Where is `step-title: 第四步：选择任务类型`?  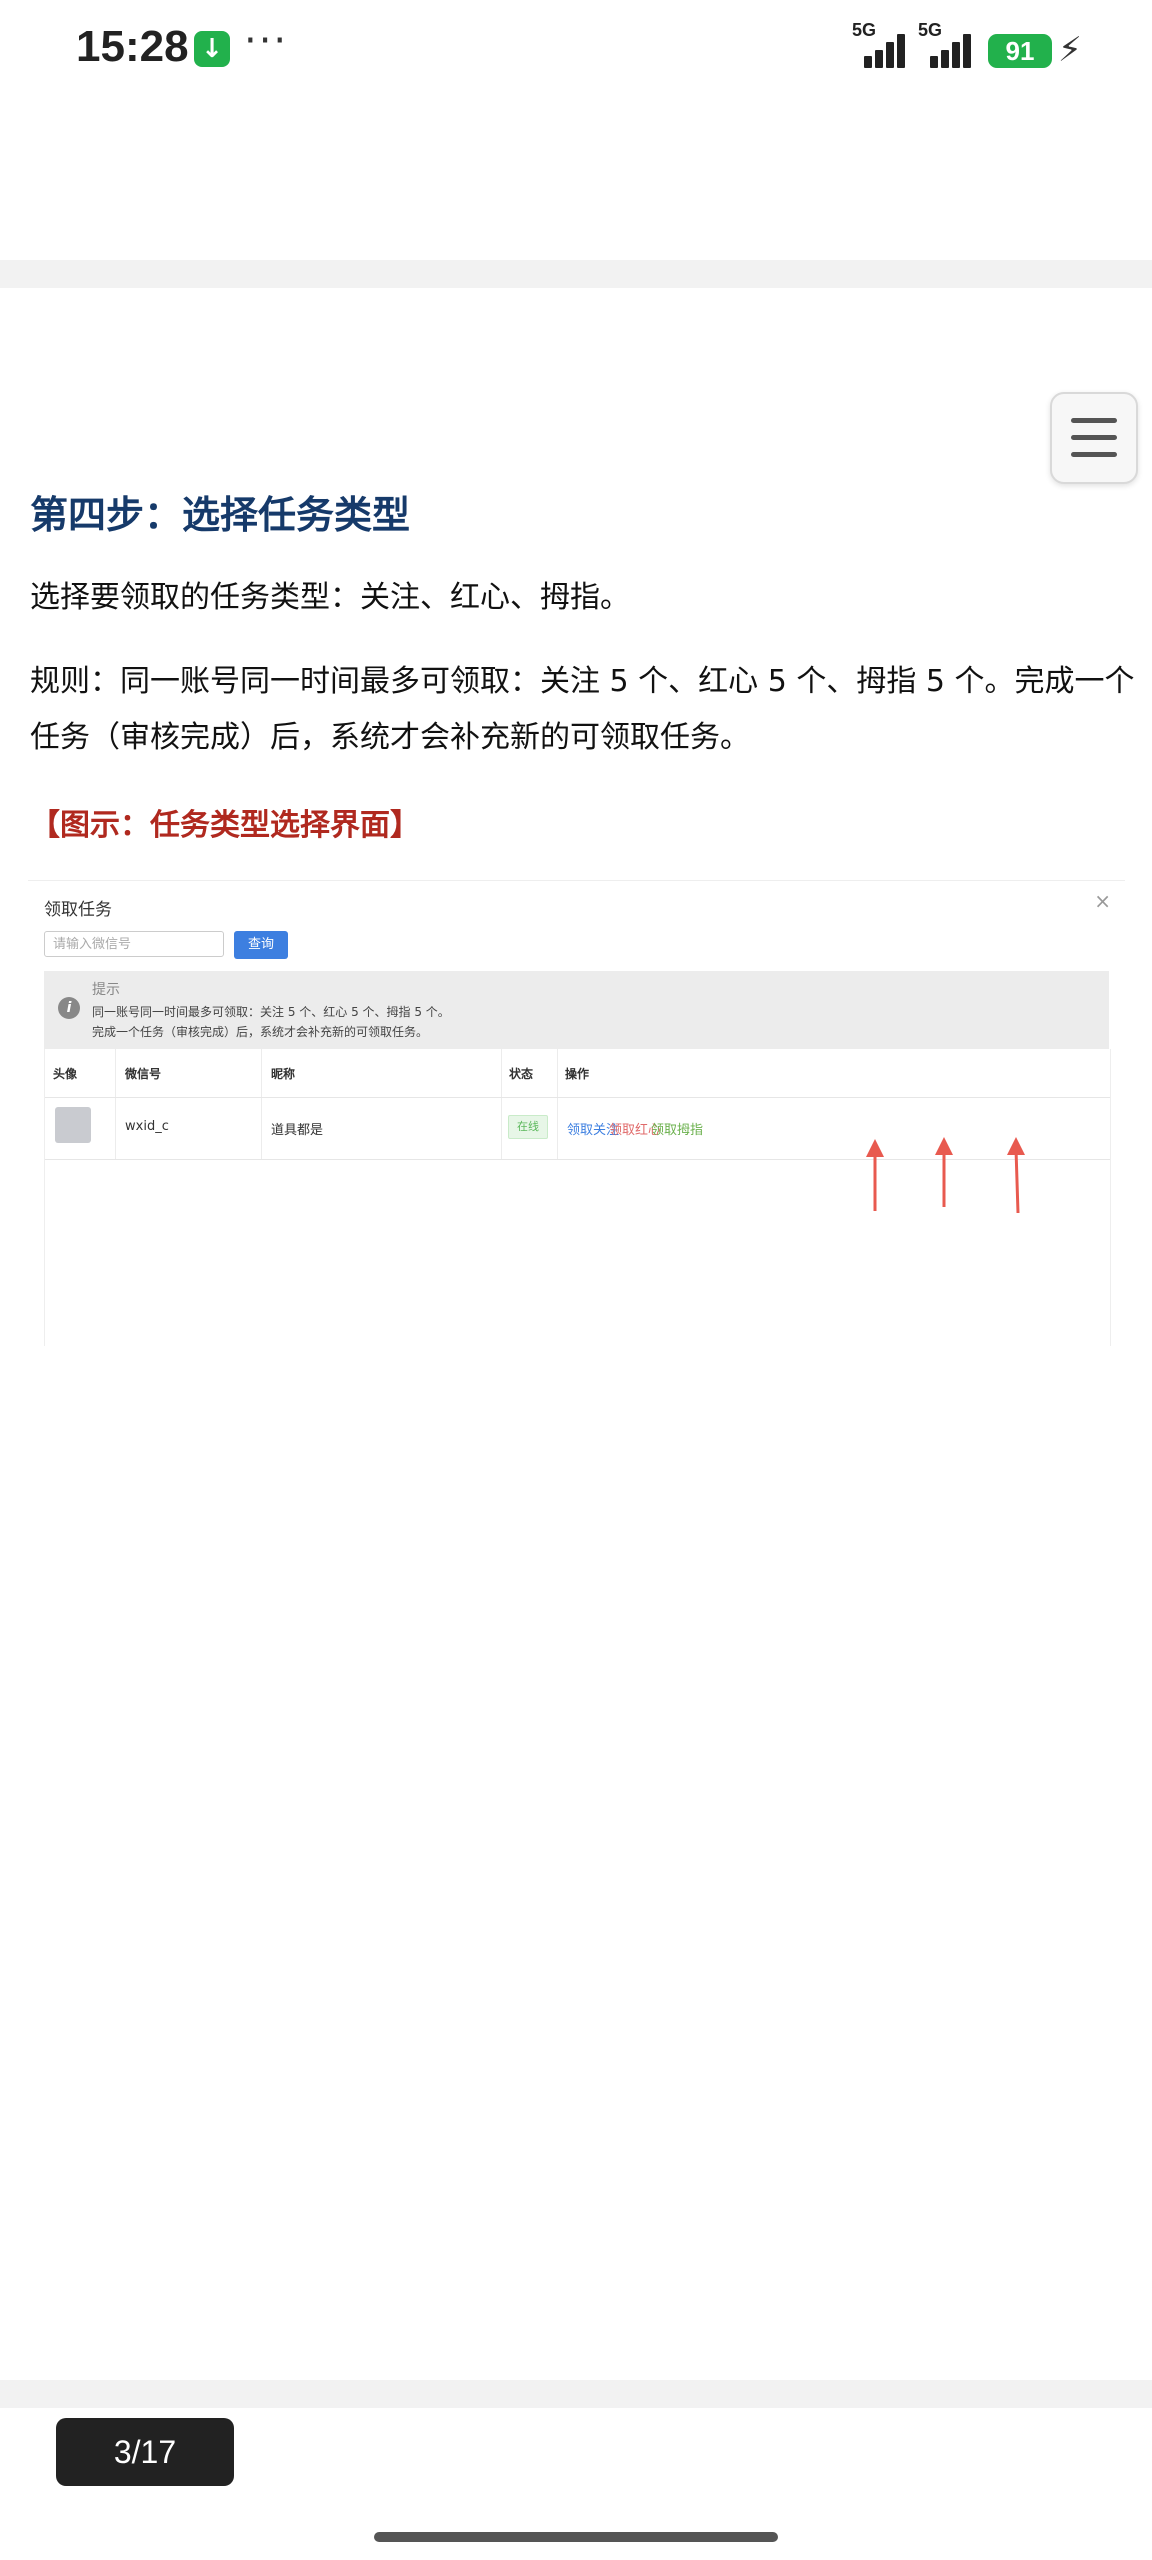
step-title: 第四步：选择任务类型 is located at coordinates (220, 515).